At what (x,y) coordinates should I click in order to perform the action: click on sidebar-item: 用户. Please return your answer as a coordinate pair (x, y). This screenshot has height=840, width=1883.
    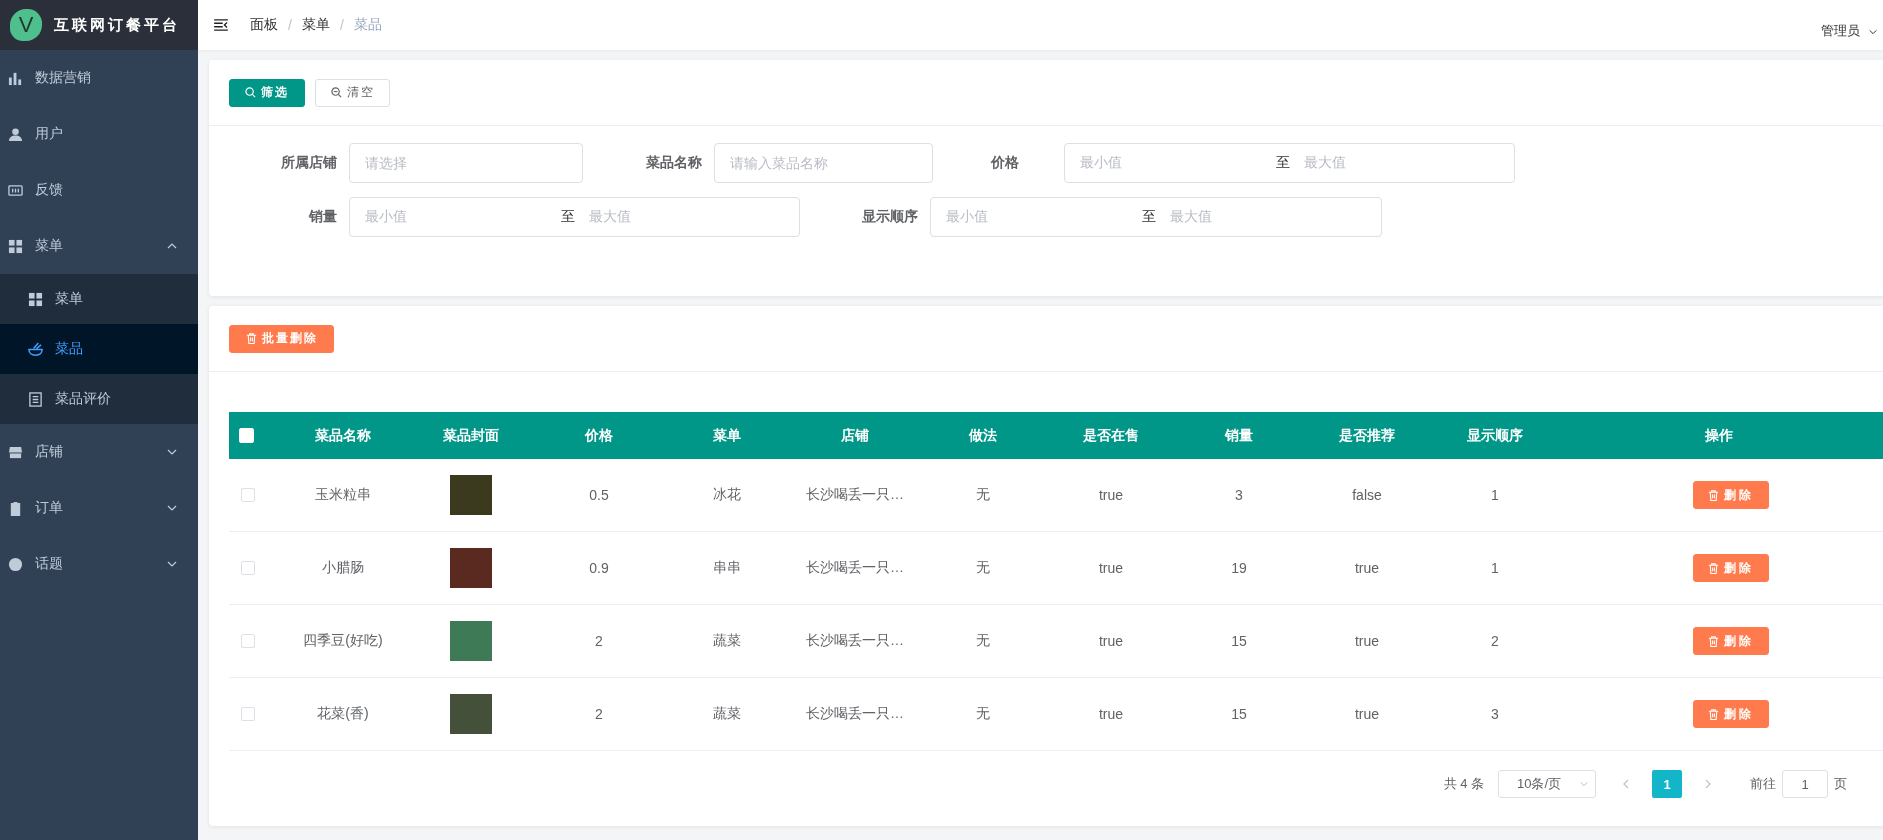
    Looking at the image, I should click on (99, 134).